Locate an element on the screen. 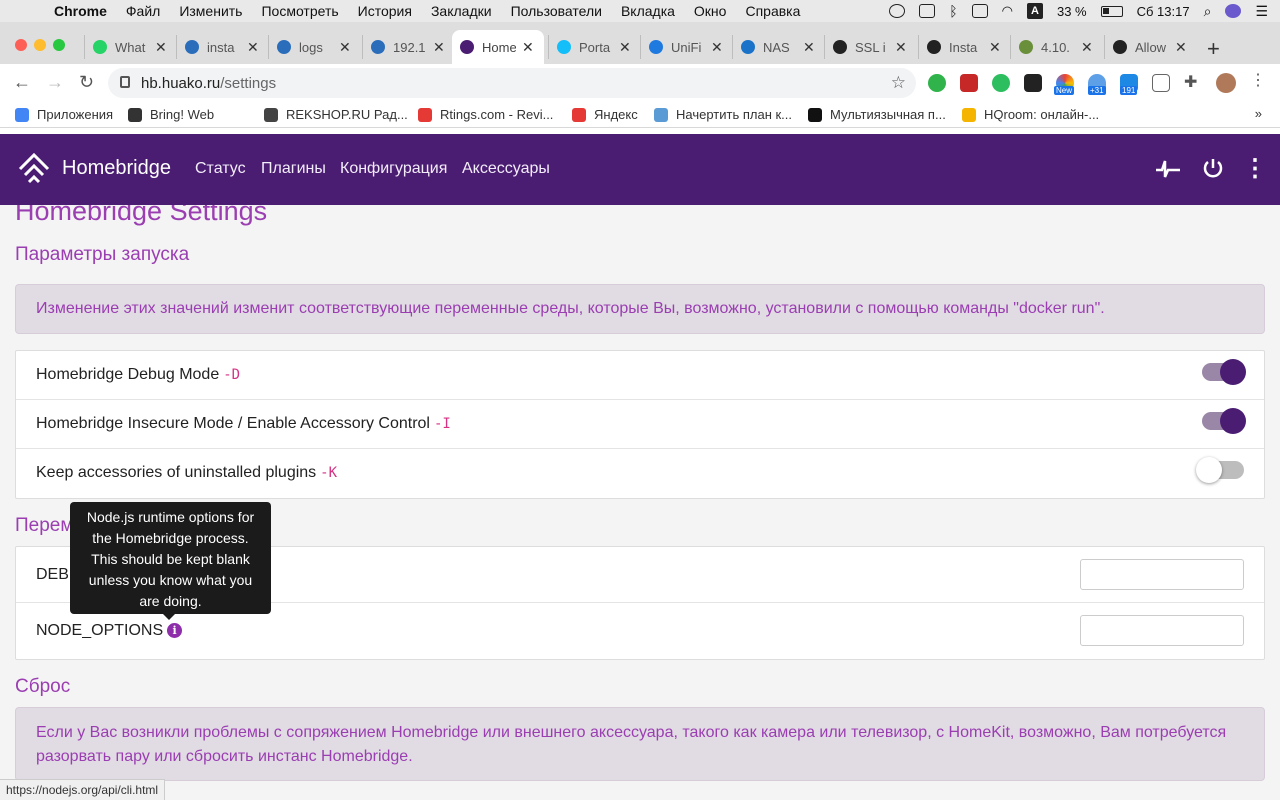 The width and height of the screenshot is (1280, 800). back-button: ← is located at coordinates (22, 82).